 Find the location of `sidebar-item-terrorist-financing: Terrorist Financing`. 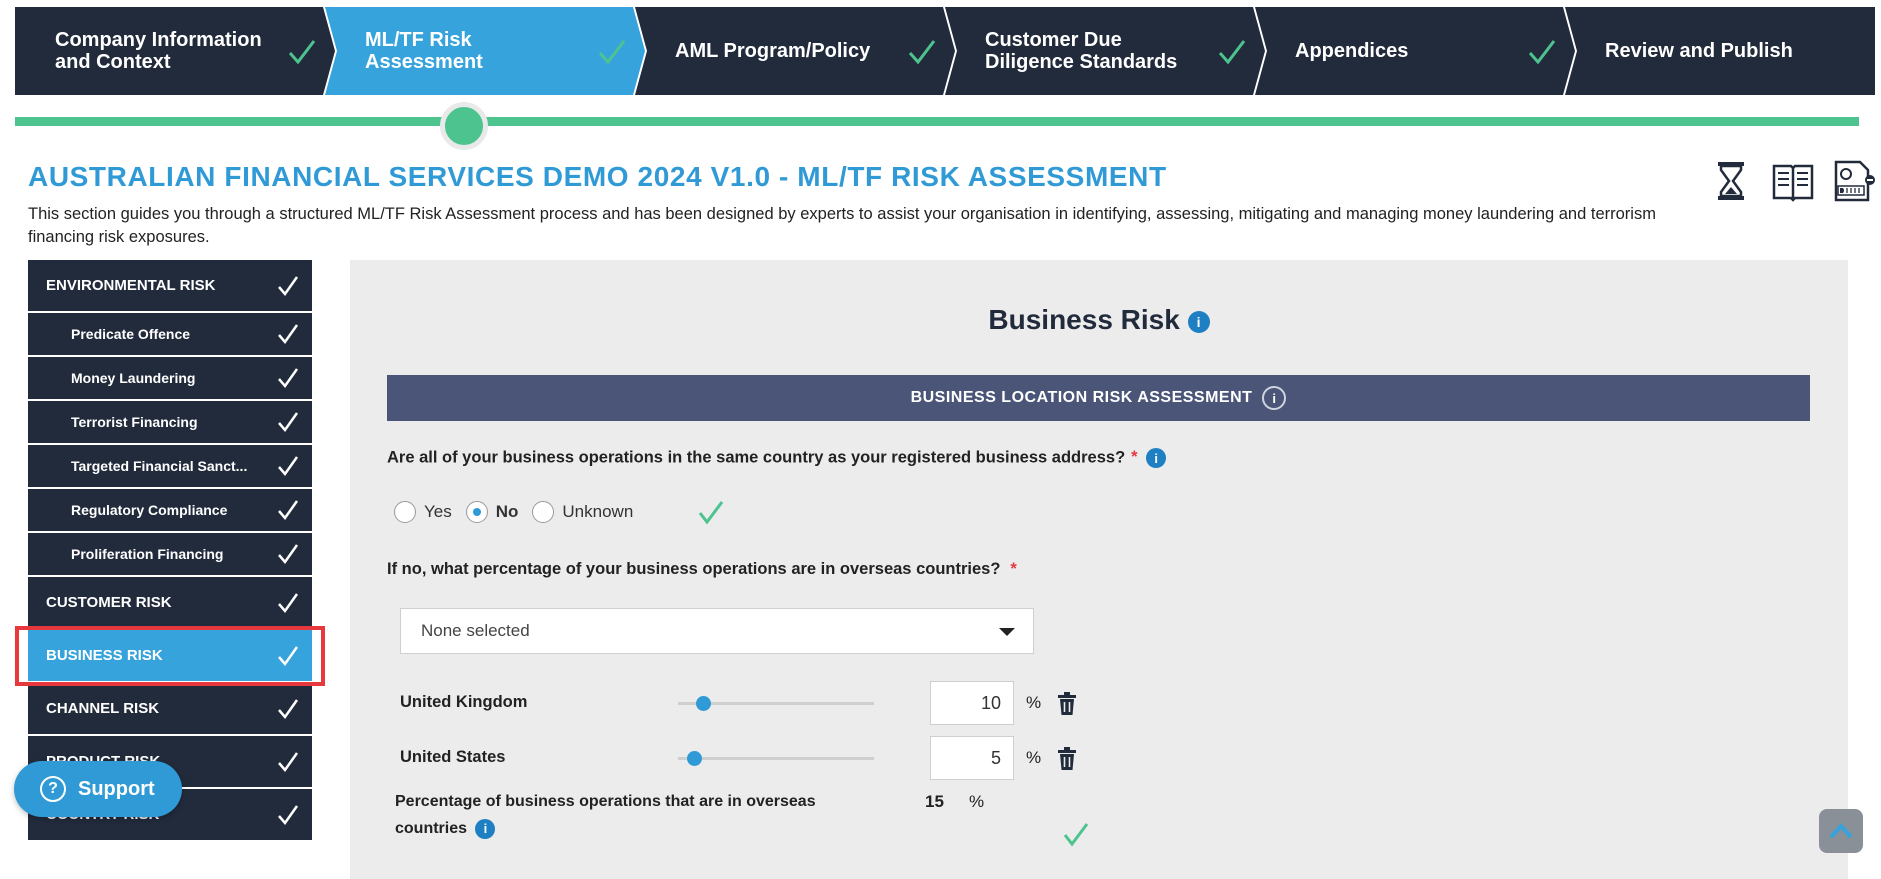

sidebar-item-terrorist-financing: Terrorist Financing is located at coordinates (170, 423).